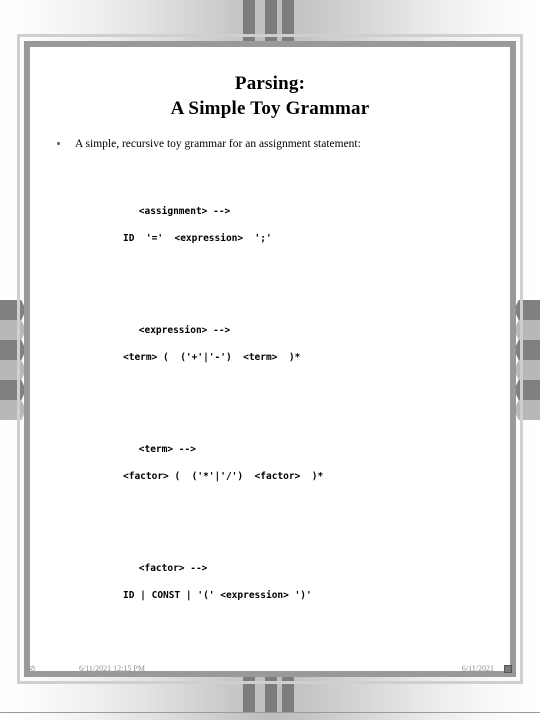 Image resolution: width=540 pixels, height=720 pixels. I want to click on grammar-rule-rhs: ID '=' <expression> ';', so click(197, 238).